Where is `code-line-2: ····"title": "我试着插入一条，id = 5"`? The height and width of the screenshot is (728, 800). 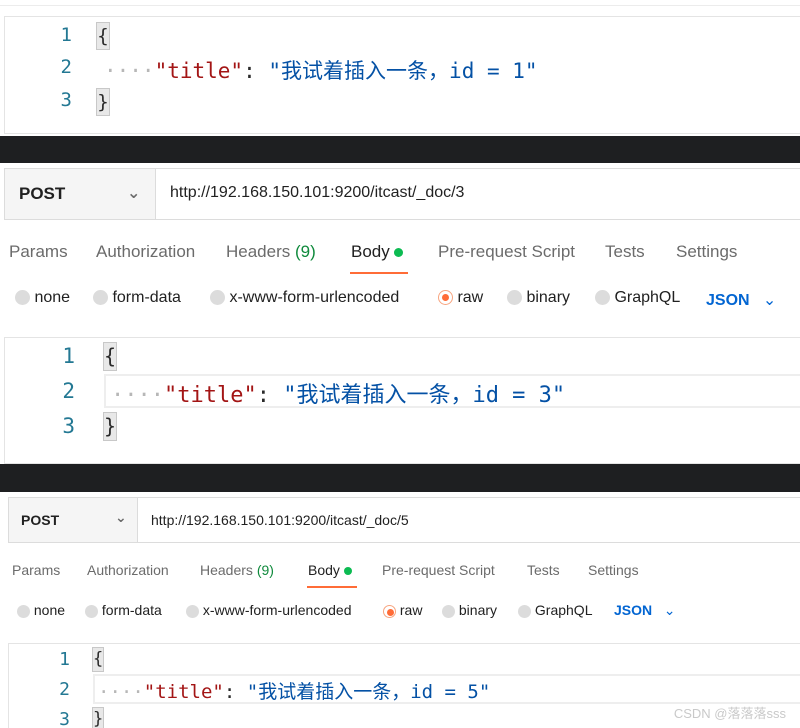 code-line-2: ····"title": "我试着插入一条，id = 5" is located at coordinates (294, 690).